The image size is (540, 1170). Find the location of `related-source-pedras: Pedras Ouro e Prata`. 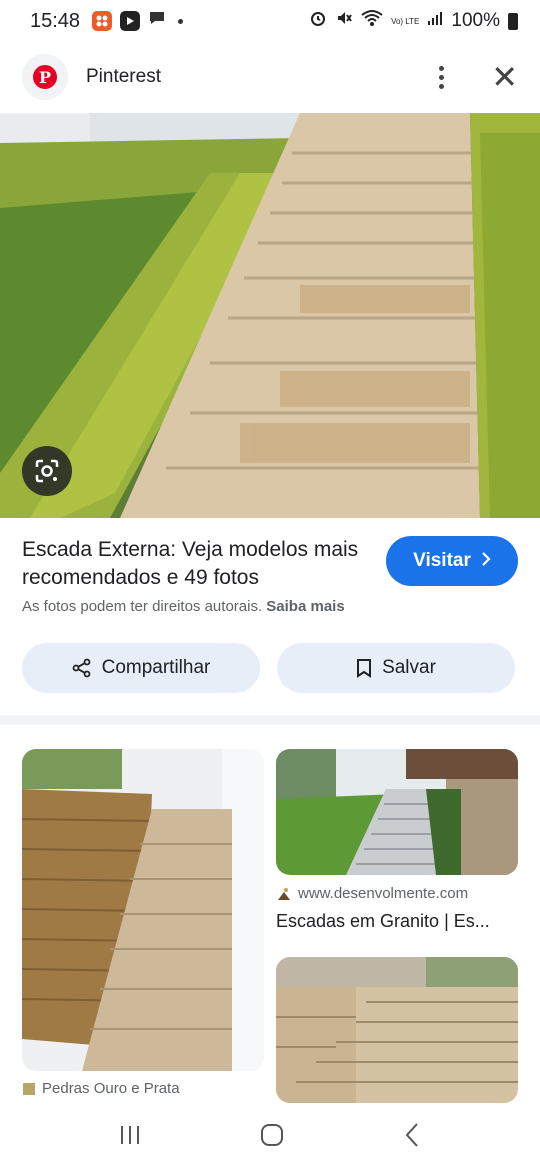

related-source-pedras: Pedras Ouro e Prata is located at coordinates (101, 1088).